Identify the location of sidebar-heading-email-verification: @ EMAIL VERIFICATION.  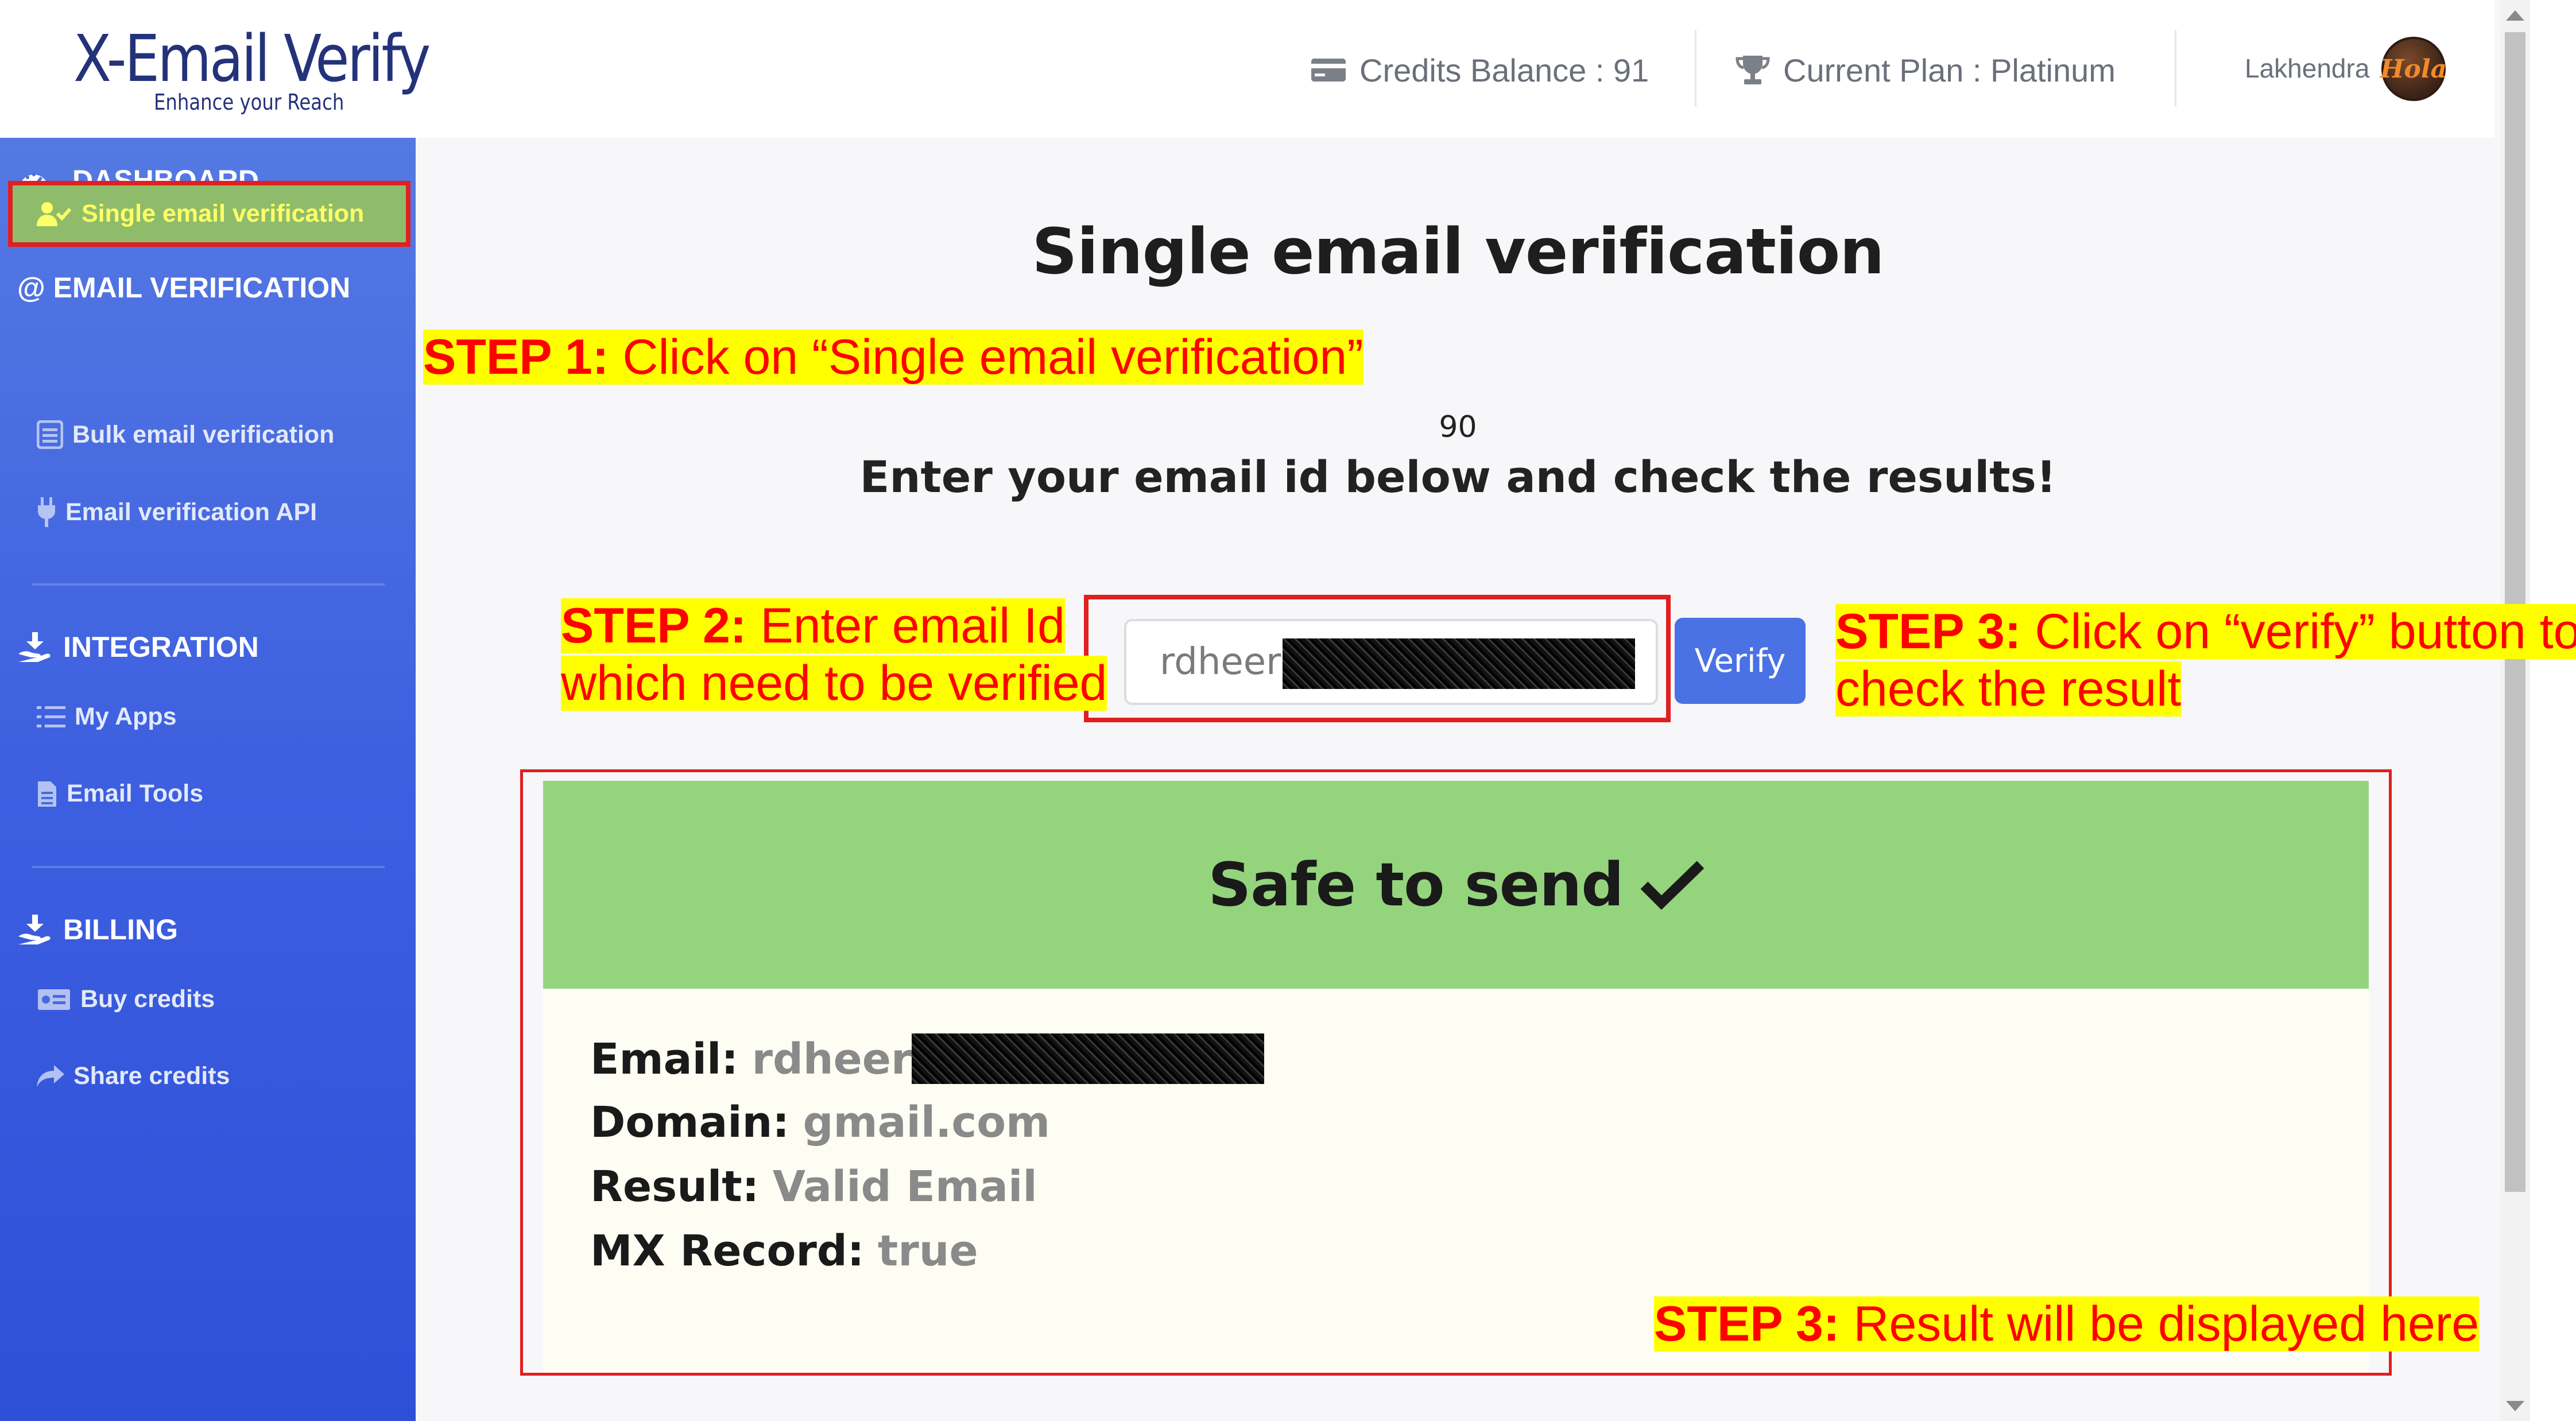
(183, 287).